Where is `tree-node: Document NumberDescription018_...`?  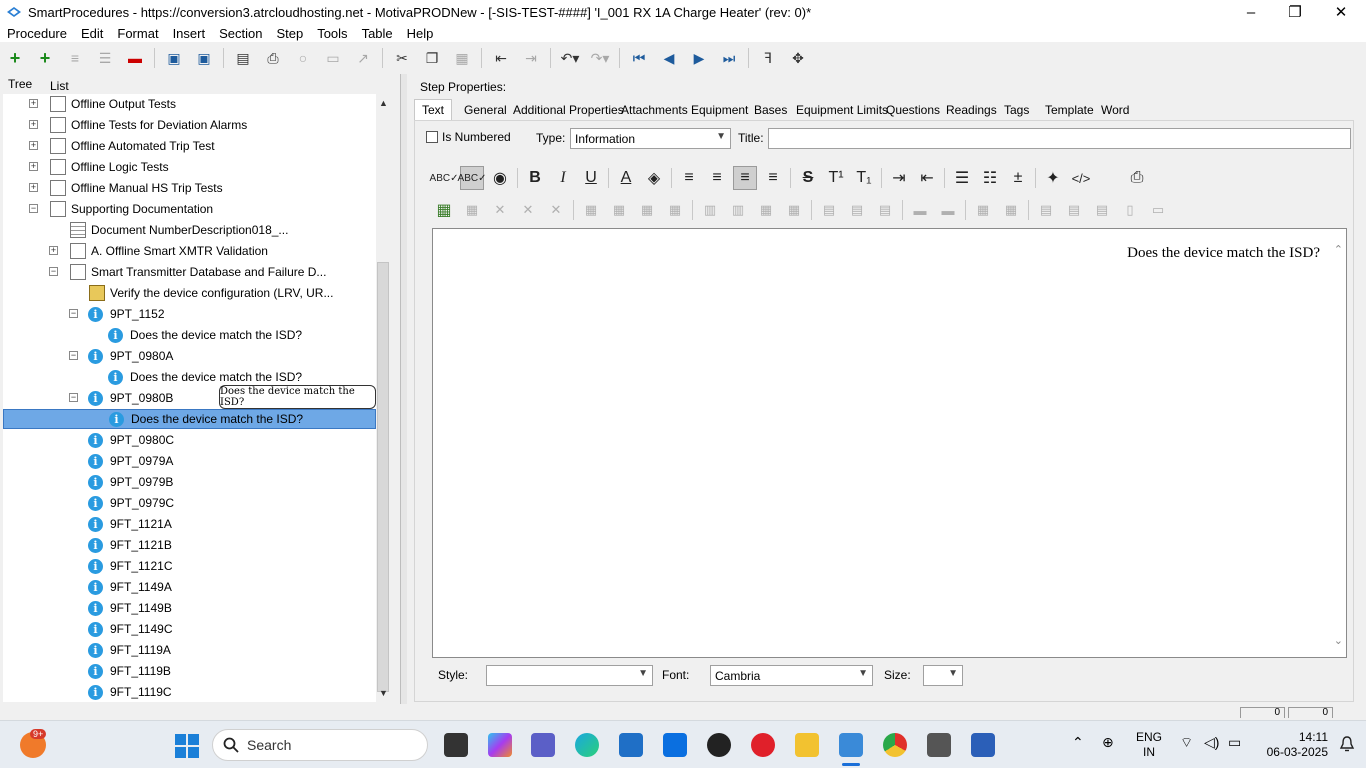 tree-node: Document NumberDescription018_... is located at coordinates (189, 230).